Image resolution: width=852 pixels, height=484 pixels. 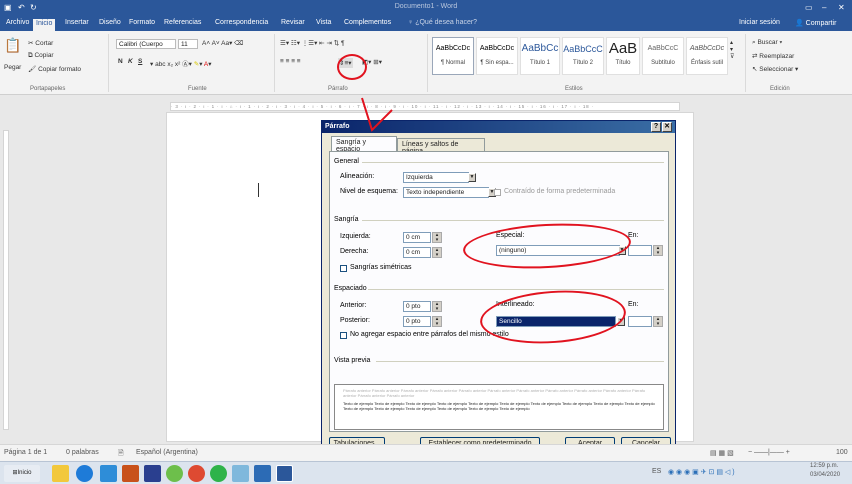 I want to click on tab-vista: Vista, so click(x=323, y=24).